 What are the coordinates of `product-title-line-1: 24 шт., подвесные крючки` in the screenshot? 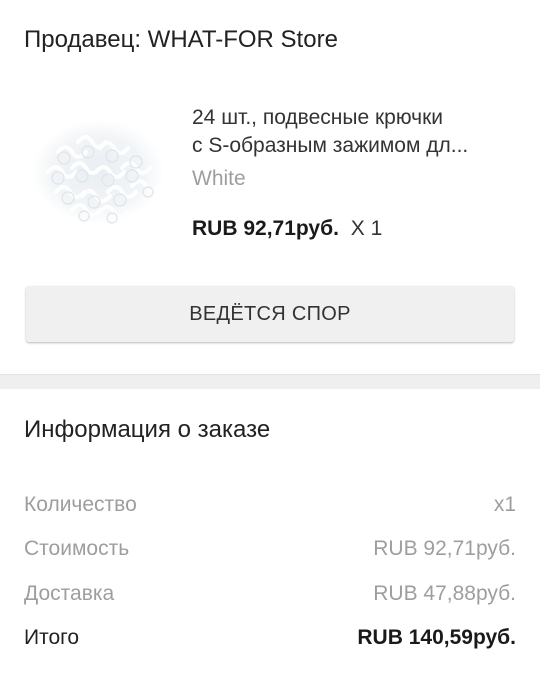 It's located at (317, 117).